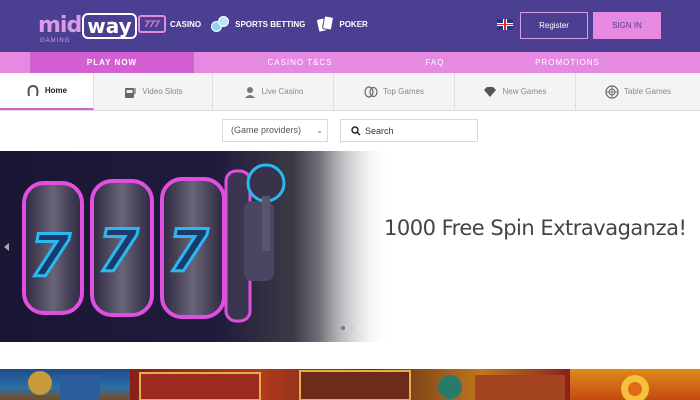 This screenshot has height=400, width=700. What do you see at coordinates (420, 130) in the screenshot?
I see `search-input` at bounding box center [420, 130].